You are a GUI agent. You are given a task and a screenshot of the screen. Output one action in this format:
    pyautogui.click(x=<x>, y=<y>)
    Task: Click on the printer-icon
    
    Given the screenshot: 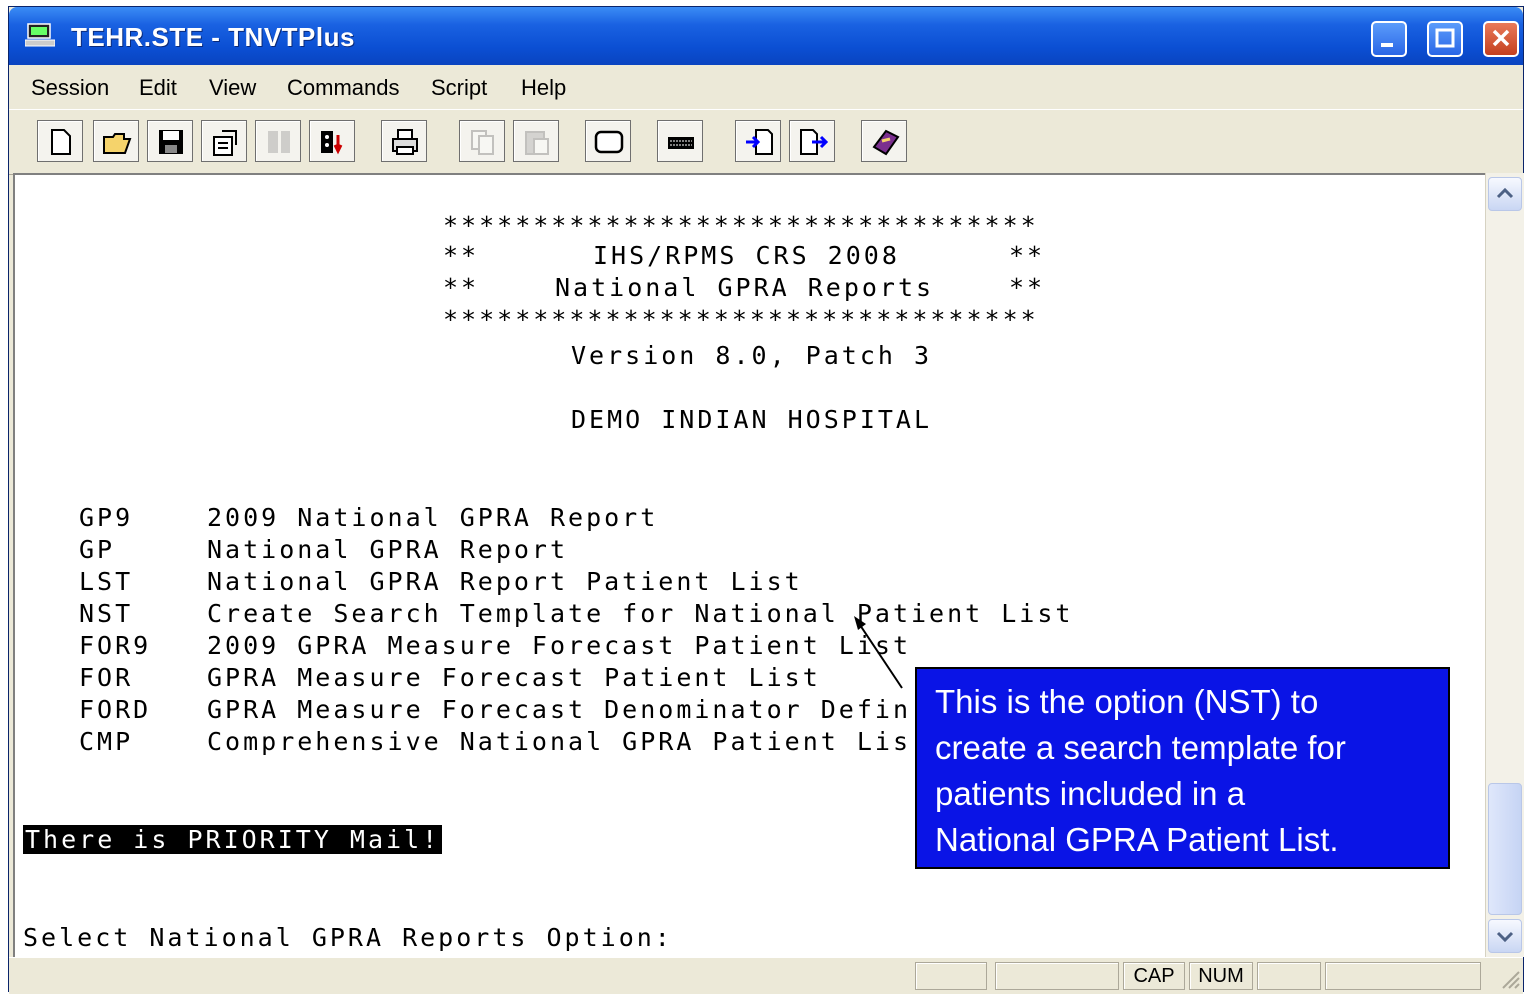 What is the action you would take?
    pyautogui.click(x=405, y=142)
    